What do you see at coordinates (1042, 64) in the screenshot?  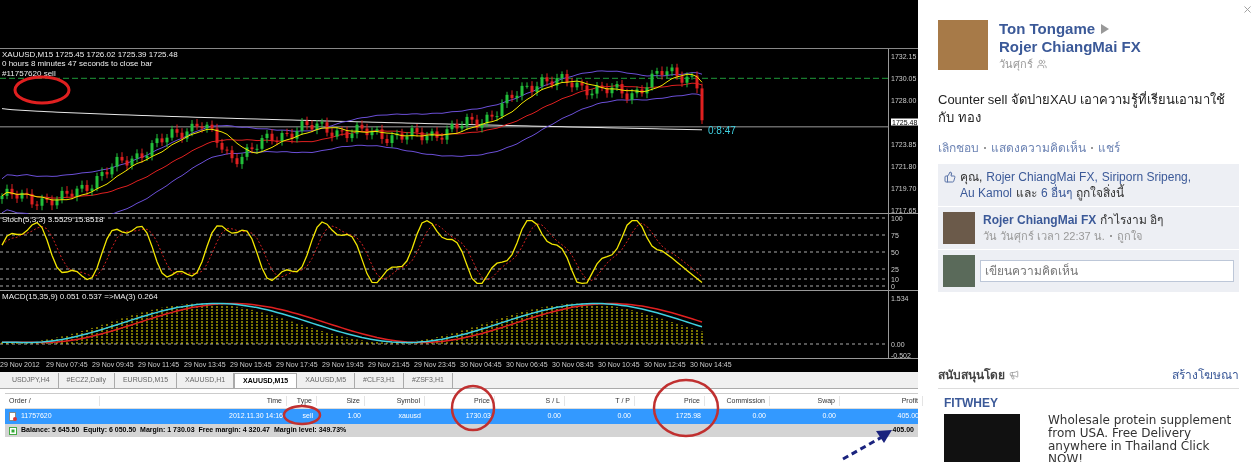 I see `people-icon` at bounding box center [1042, 64].